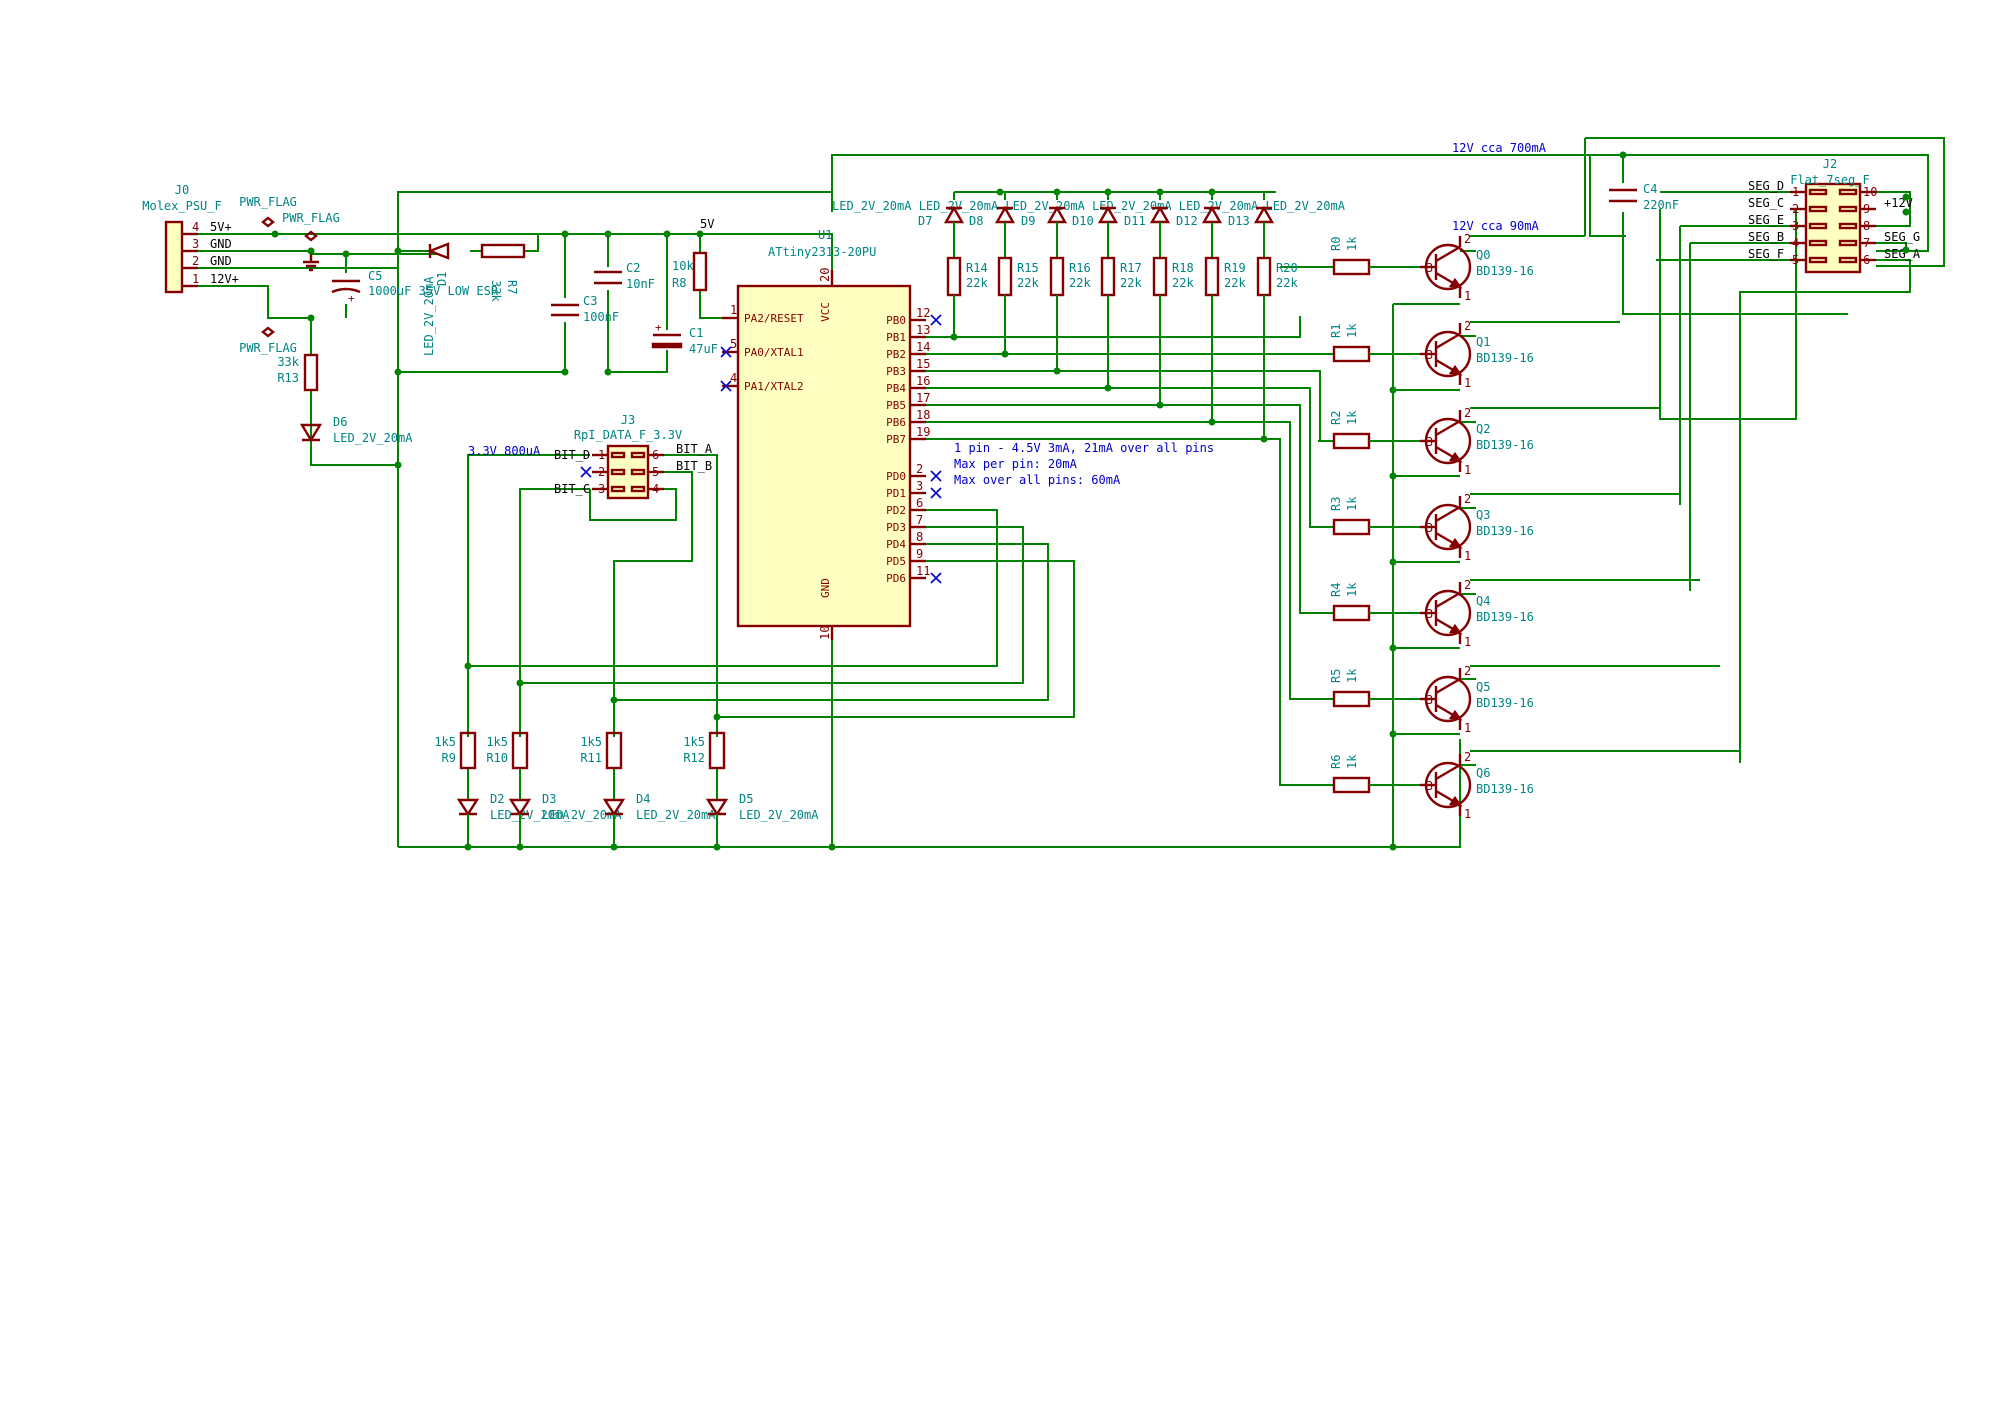 The width and height of the screenshot is (2000, 1419). Describe the element at coordinates (774, 318) in the screenshot. I see `u1-left-pin-name: PA2/RESET` at that location.